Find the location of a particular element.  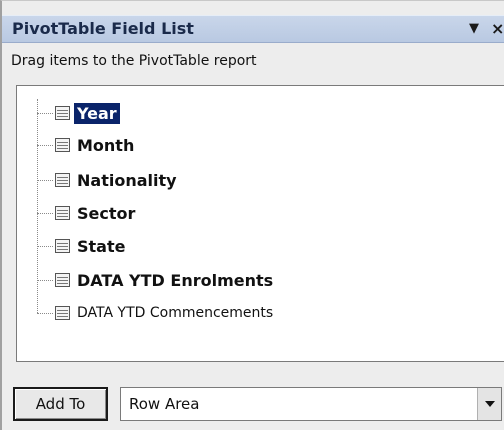

field-item-year: Year is located at coordinates (78, 113).